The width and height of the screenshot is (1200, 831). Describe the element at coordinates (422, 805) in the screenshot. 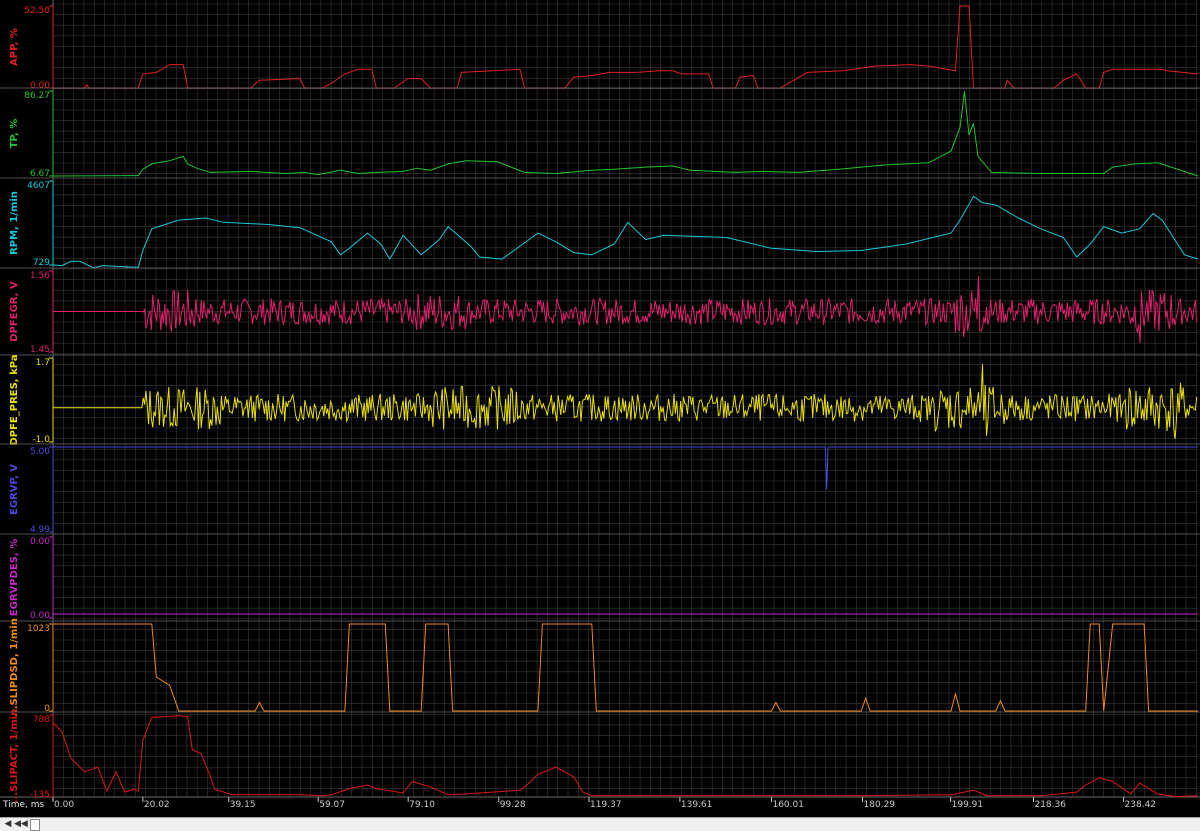

I see `x-tick-label: 79.10` at that location.